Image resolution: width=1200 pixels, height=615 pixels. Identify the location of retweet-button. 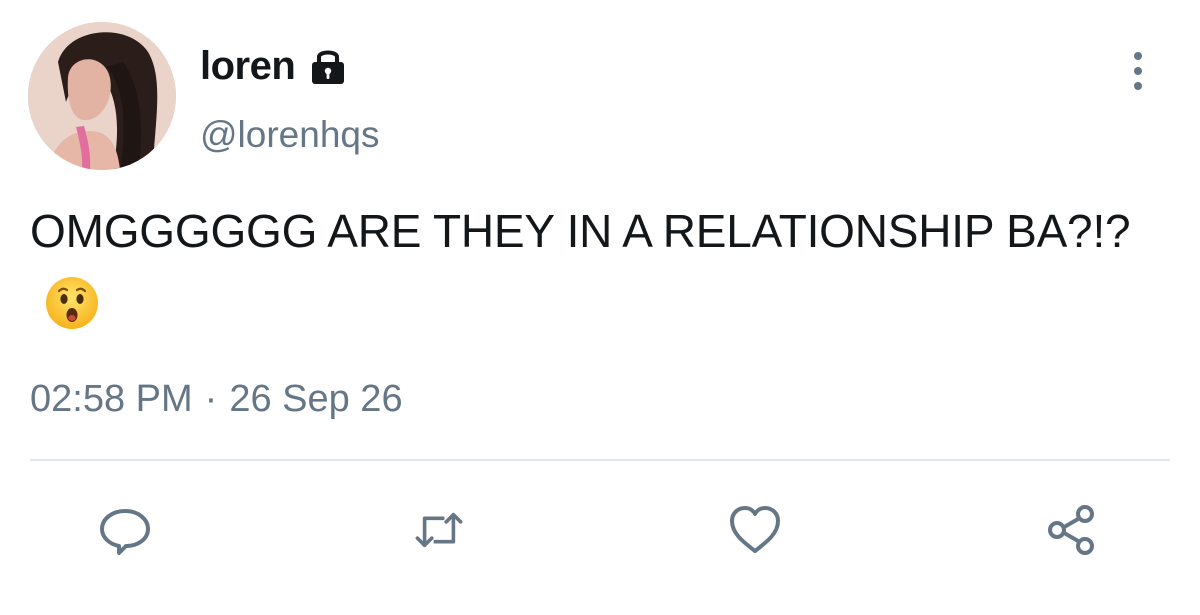
(439, 530).